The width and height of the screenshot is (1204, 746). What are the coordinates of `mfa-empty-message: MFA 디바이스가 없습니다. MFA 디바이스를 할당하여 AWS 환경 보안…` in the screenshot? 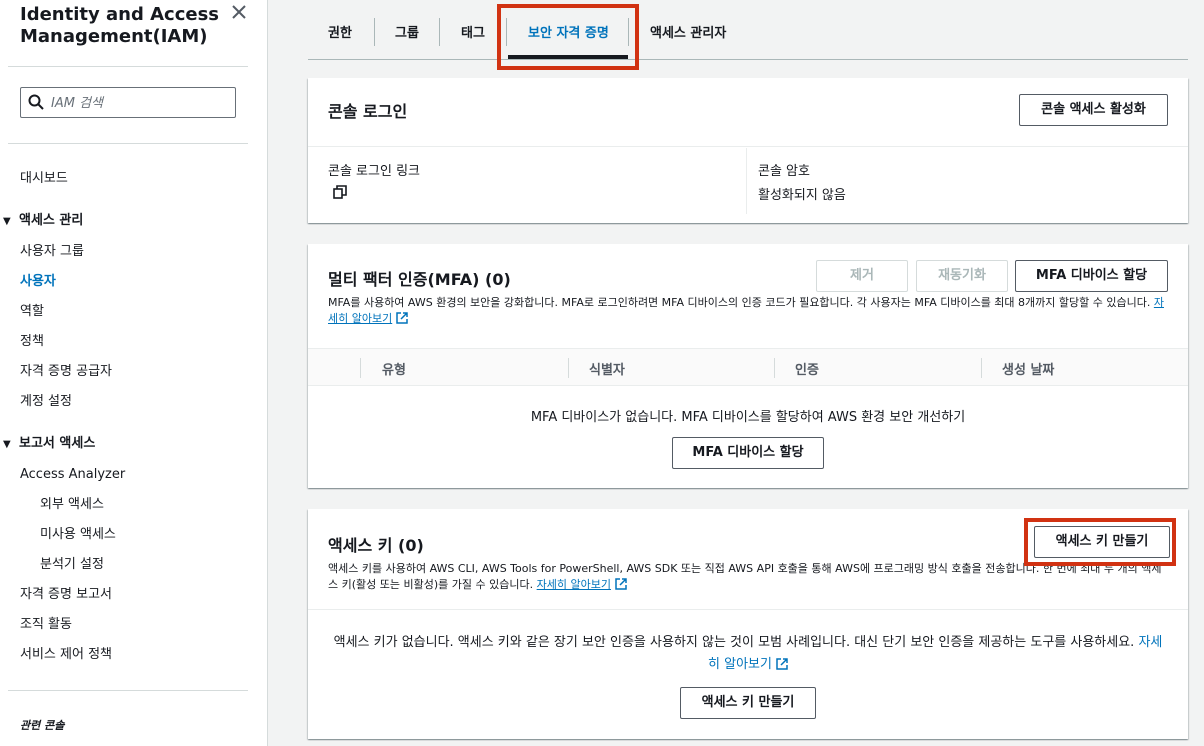 It's located at (748, 417).